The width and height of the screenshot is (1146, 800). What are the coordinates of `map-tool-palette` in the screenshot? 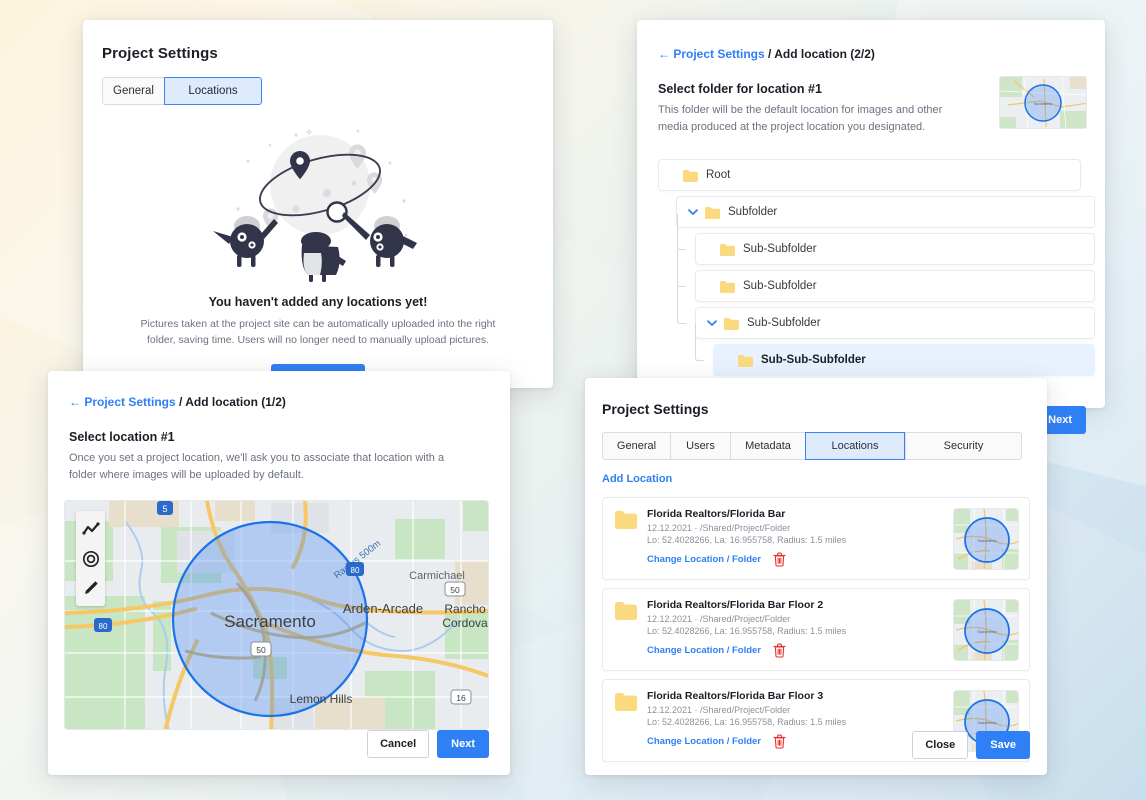 It's located at (90, 559).